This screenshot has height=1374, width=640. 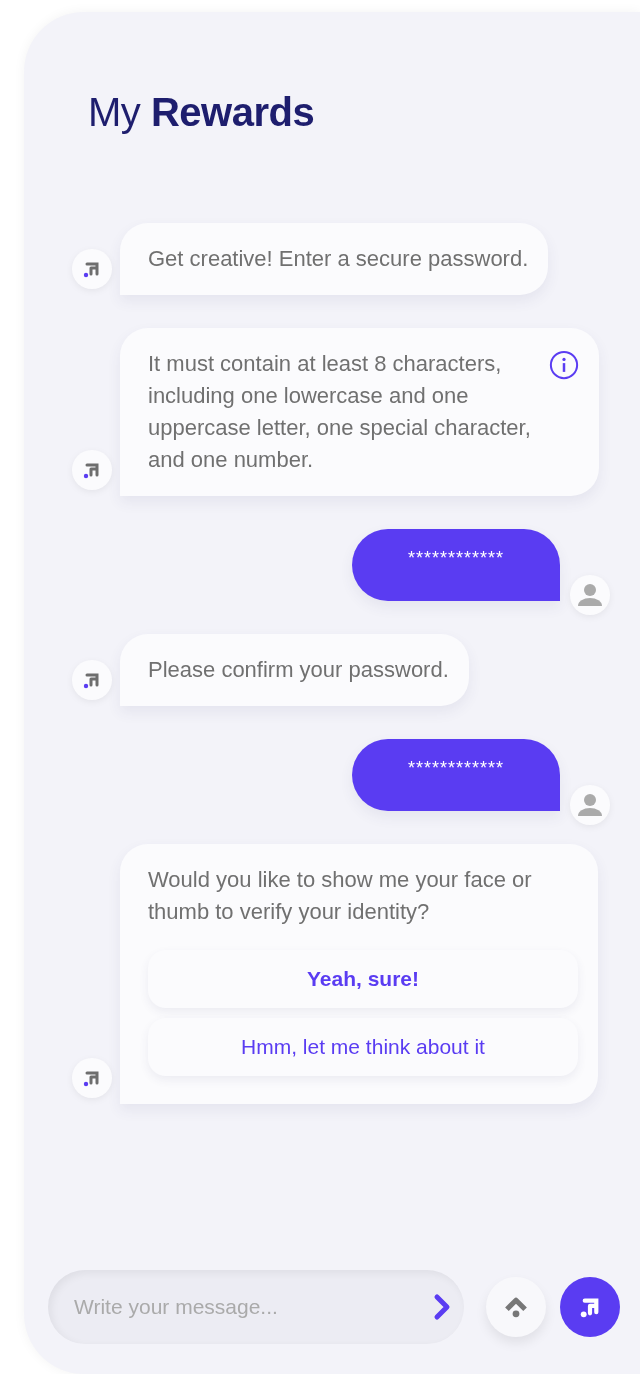 What do you see at coordinates (363, 979) in the screenshot?
I see `reply-option-button: Yeah, sure!` at bounding box center [363, 979].